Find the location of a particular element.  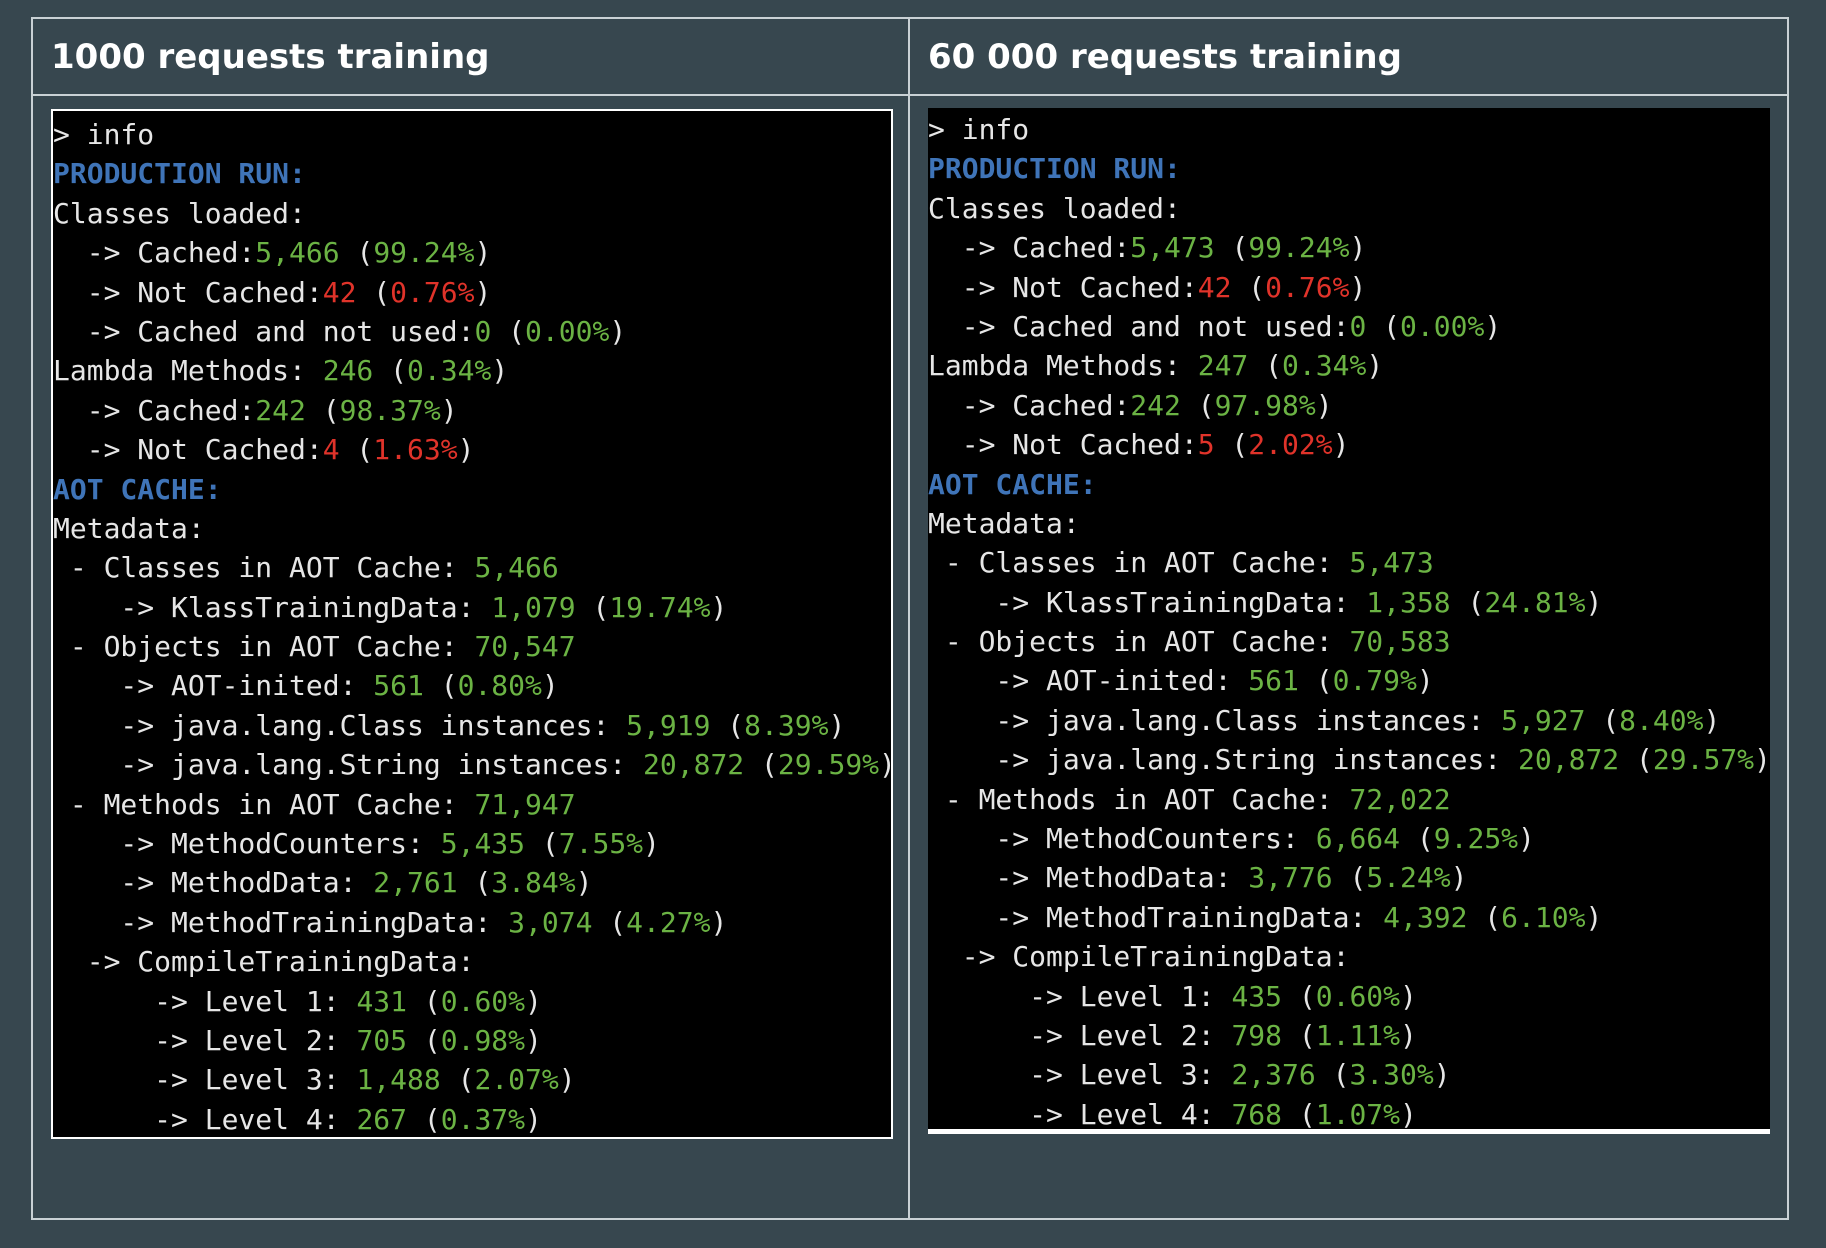

line-value: 3,074 is located at coordinates (550, 922).